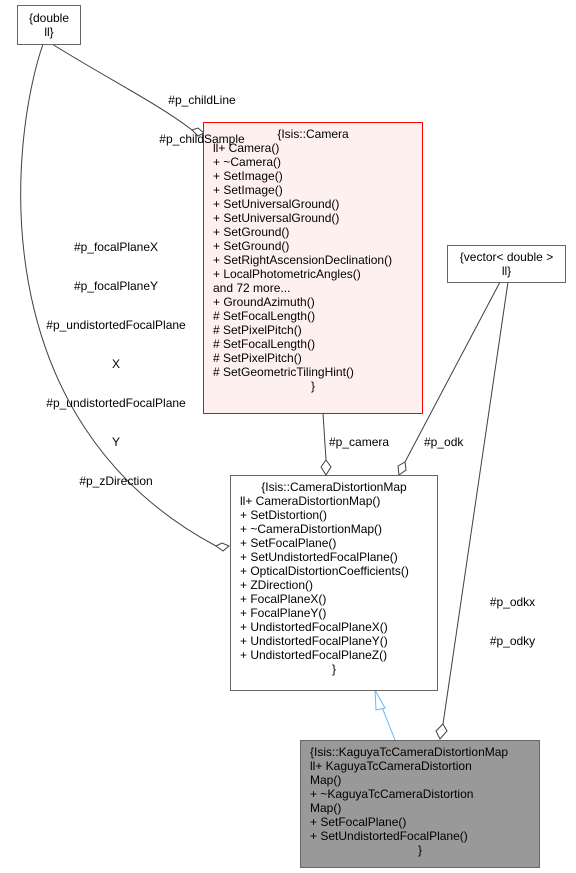 The height and width of the screenshot is (873, 576). I want to click on edge-label-odk: #p_odk, so click(444, 442).